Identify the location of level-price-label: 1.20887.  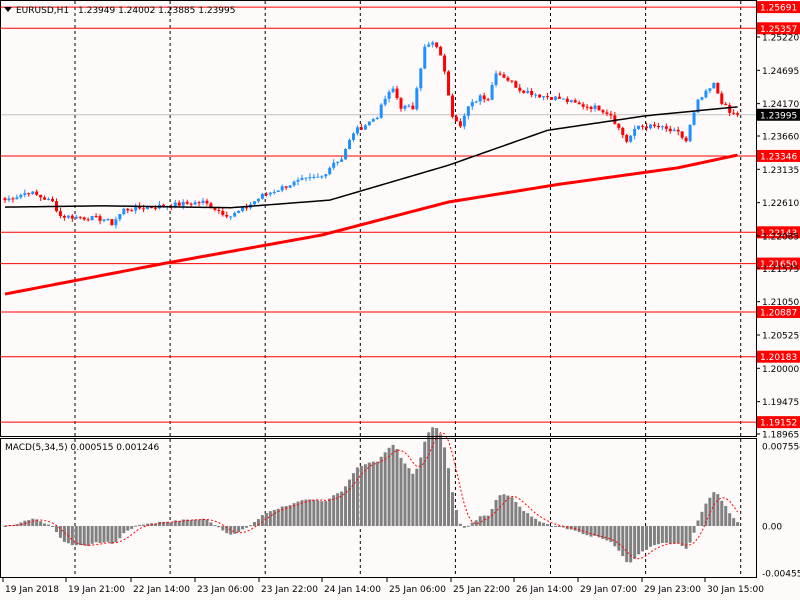
(778, 314).